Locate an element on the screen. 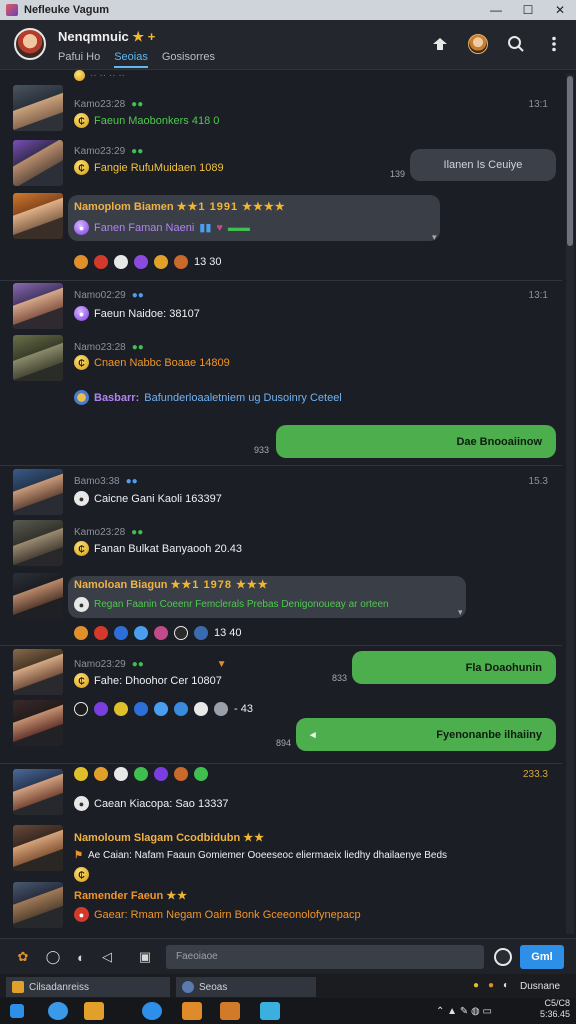  reaction-bar: 13 40 is located at coordinates (158, 633).